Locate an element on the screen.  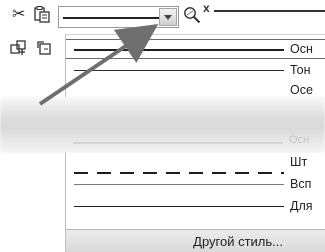
list-item: Для is located at coordinates (195, 207).